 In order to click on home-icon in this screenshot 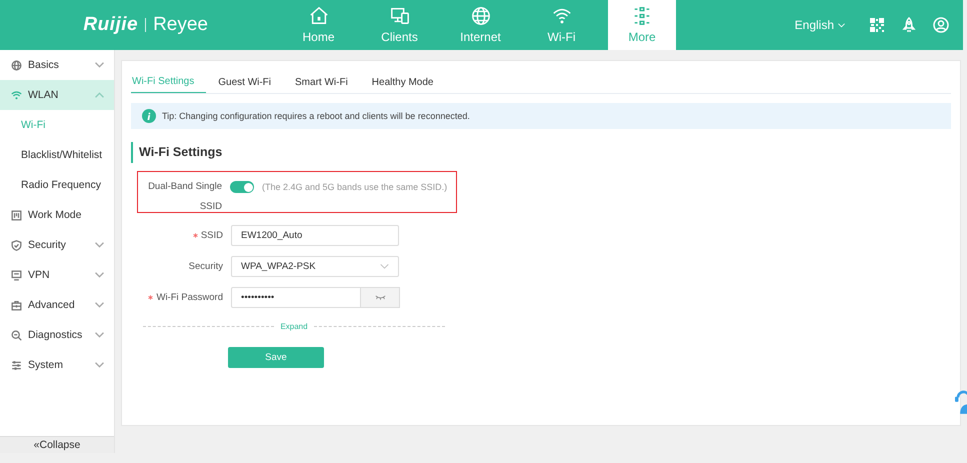, I will do `click(318, 16)`.